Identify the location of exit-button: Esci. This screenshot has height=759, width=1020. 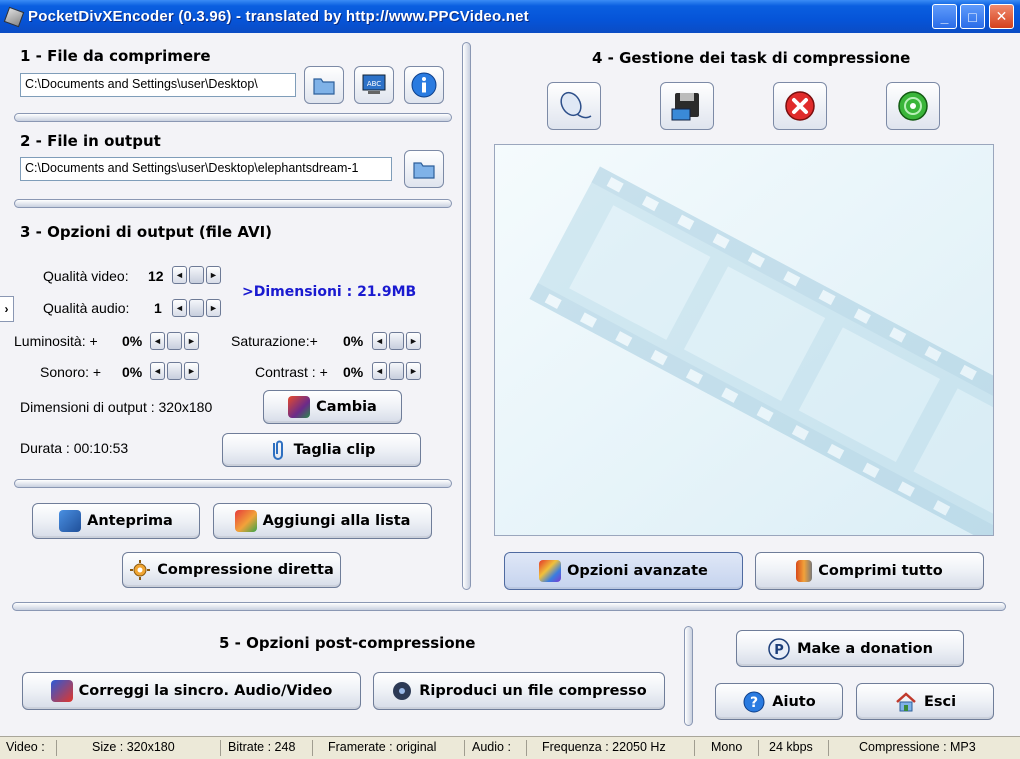
(925, 701).